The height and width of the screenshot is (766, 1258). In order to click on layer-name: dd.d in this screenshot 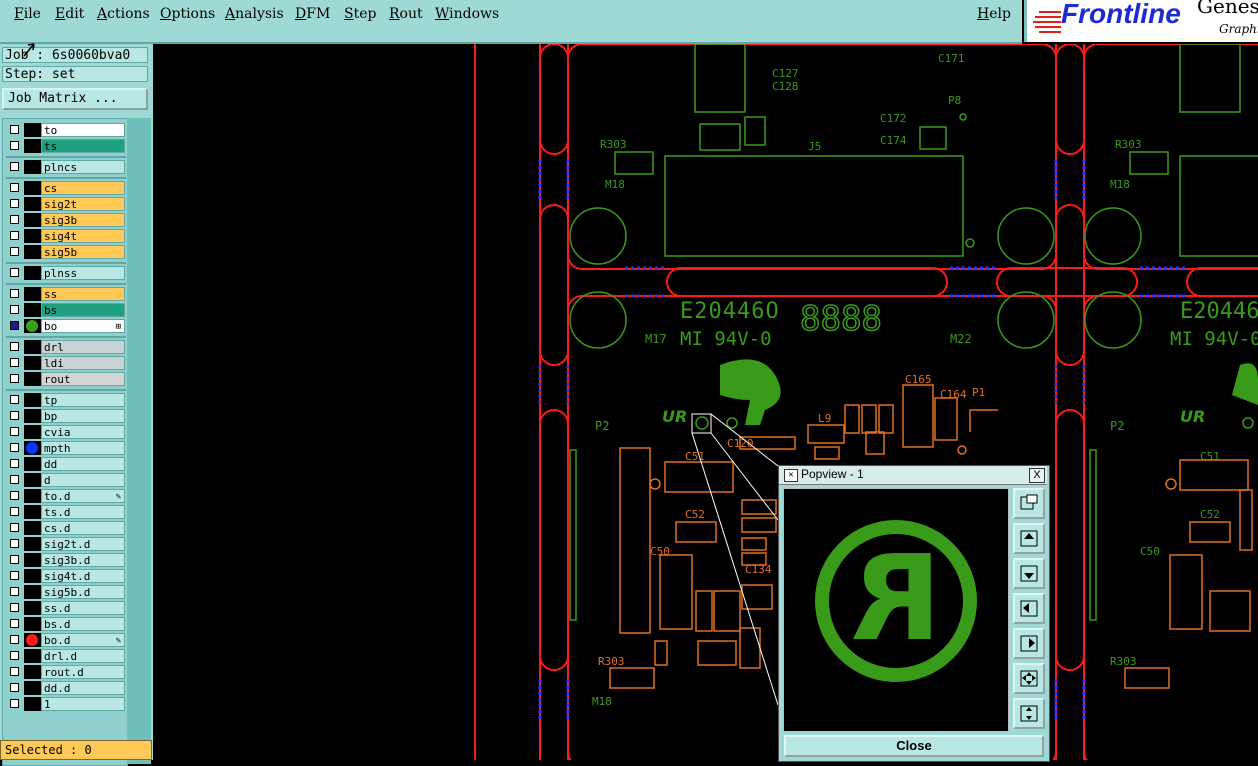, I will do `click(83, 688)`.